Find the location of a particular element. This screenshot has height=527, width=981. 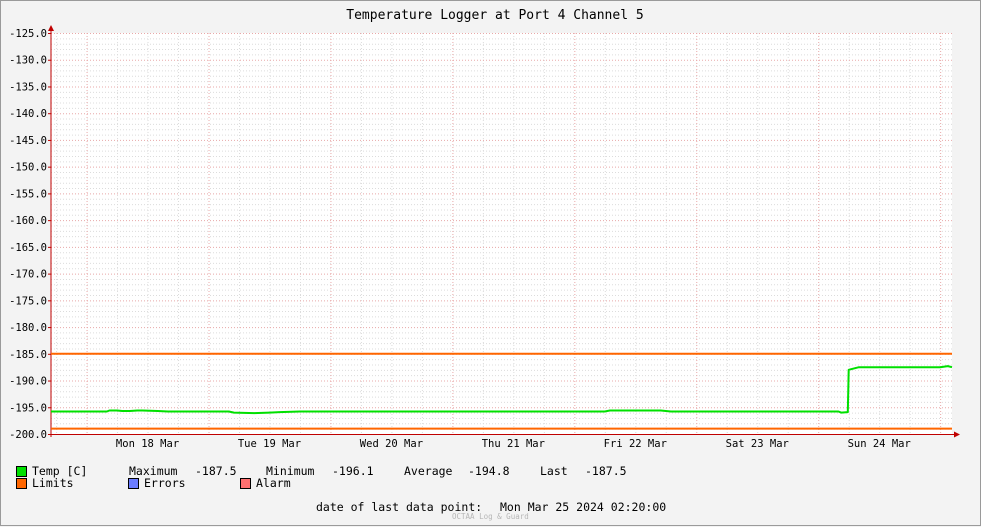

x-tick-label: Sun 24 Mar is located at coordinates (879, 444).